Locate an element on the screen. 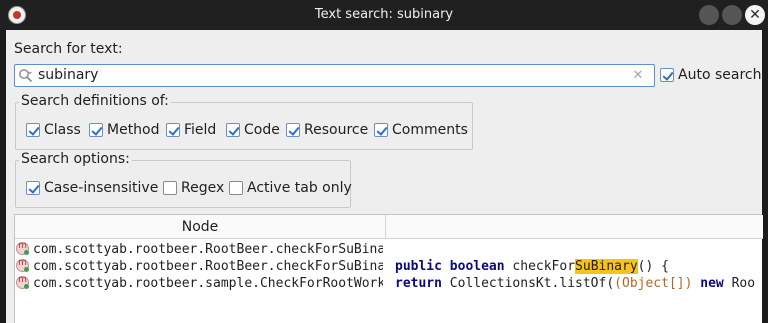 The height and width of the screenshot is (323, 768). title-bar: Text search: subinary ✕ is located at coordinates (384, 15).